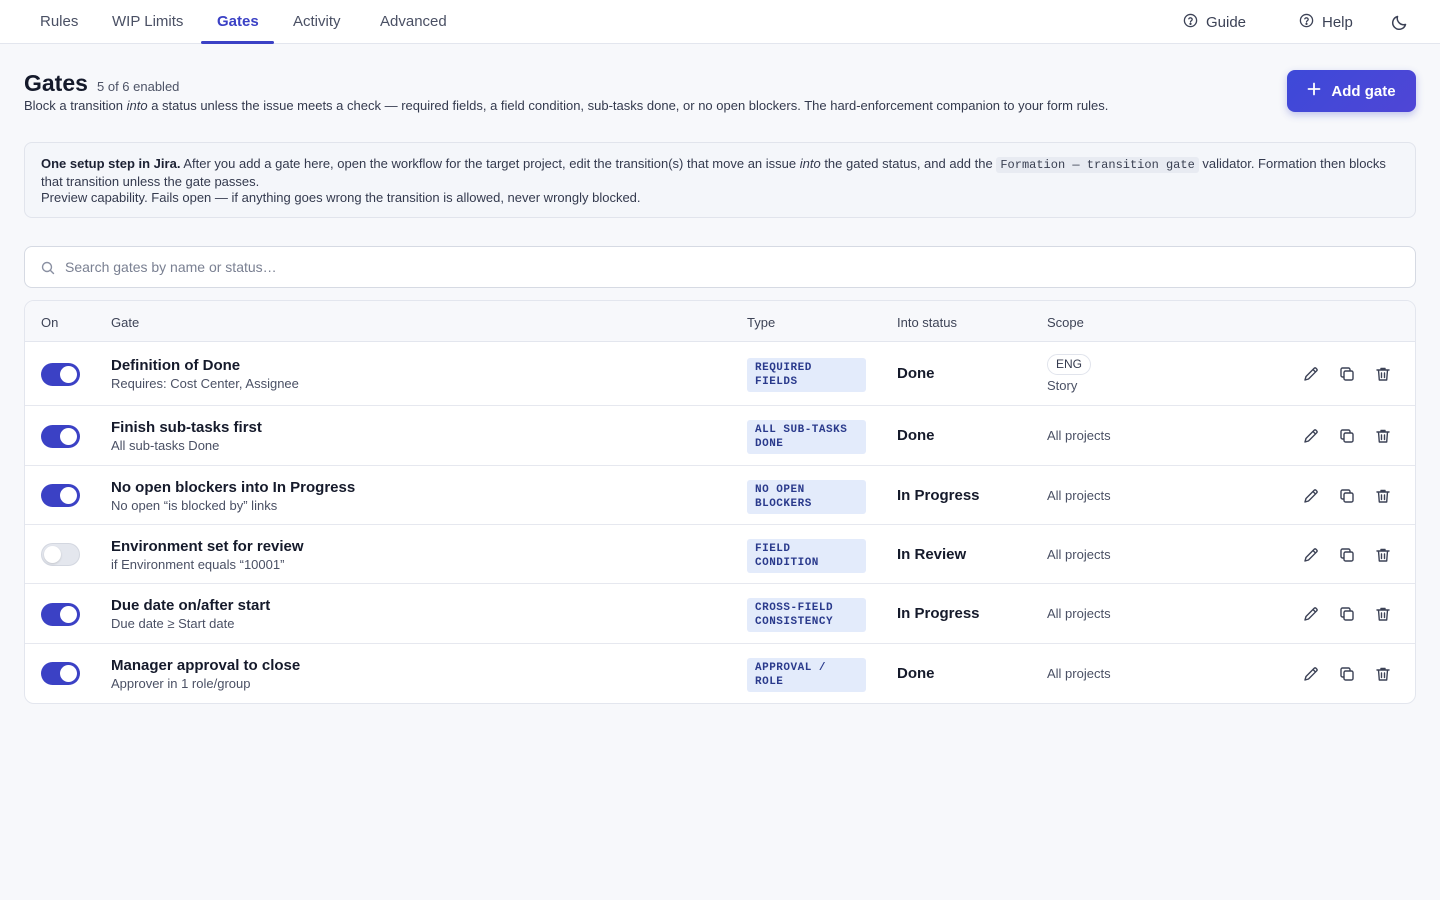  Describe the element at coordinates (198, 564) in the screenshot. I see `gate-summary: if Environment equals “10001”` at that location.